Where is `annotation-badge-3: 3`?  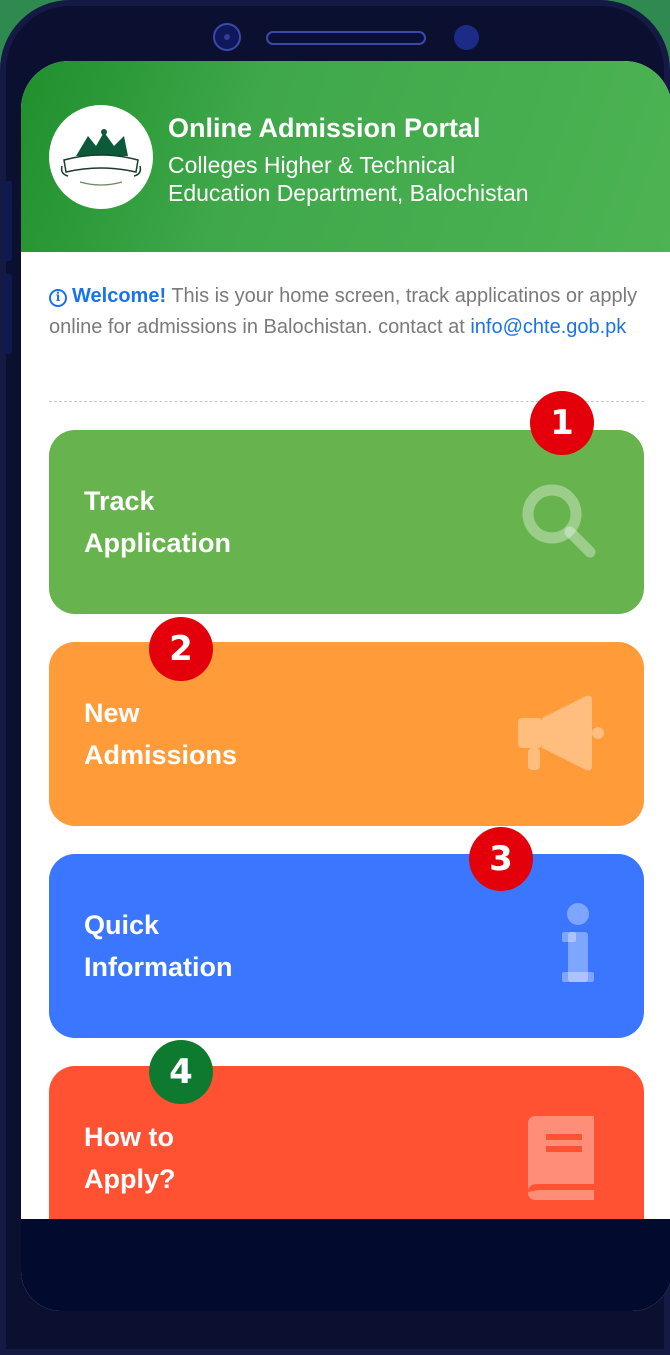 annotation-badge-3: 3 is located at coordinates (501, 859).